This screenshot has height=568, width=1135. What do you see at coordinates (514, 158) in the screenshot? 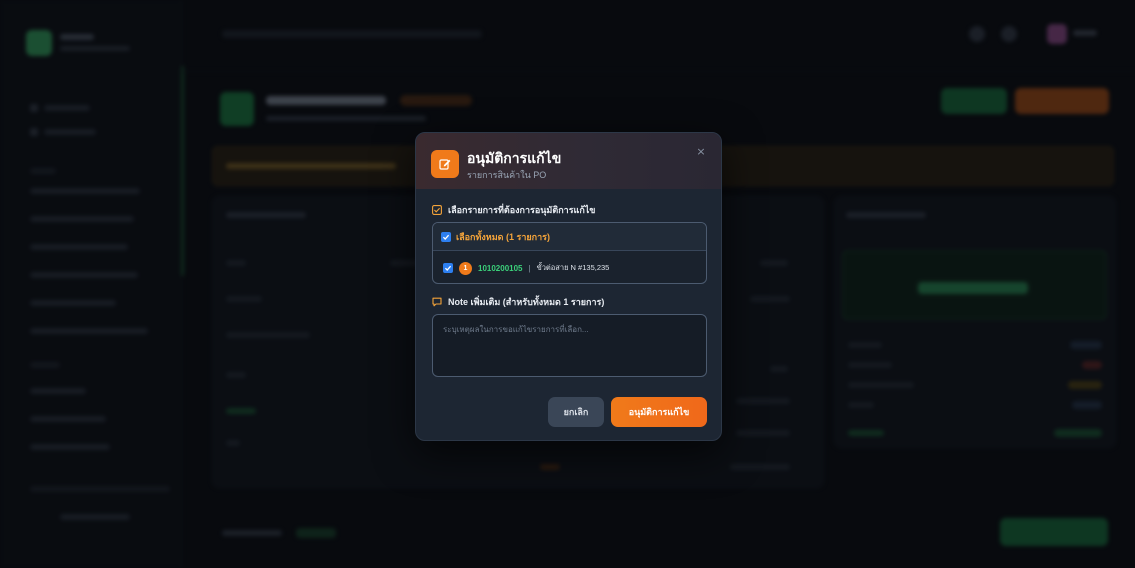
I see `dialog-title: อนุมัติการแก้ไข` at bounding box center [514, 158].